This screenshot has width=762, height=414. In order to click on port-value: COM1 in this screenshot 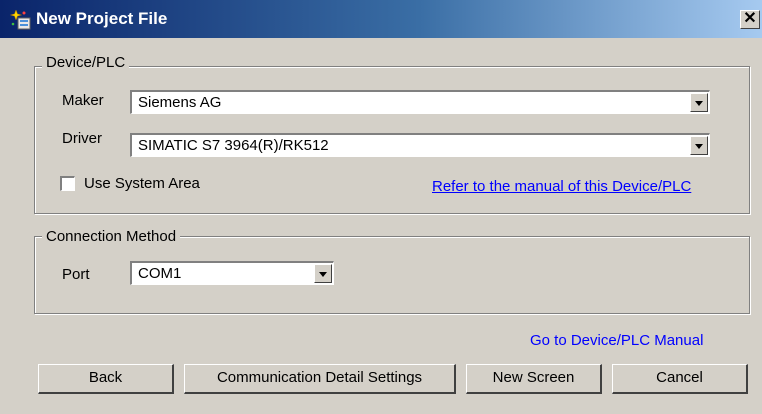, I will do `click(160, 273)`.